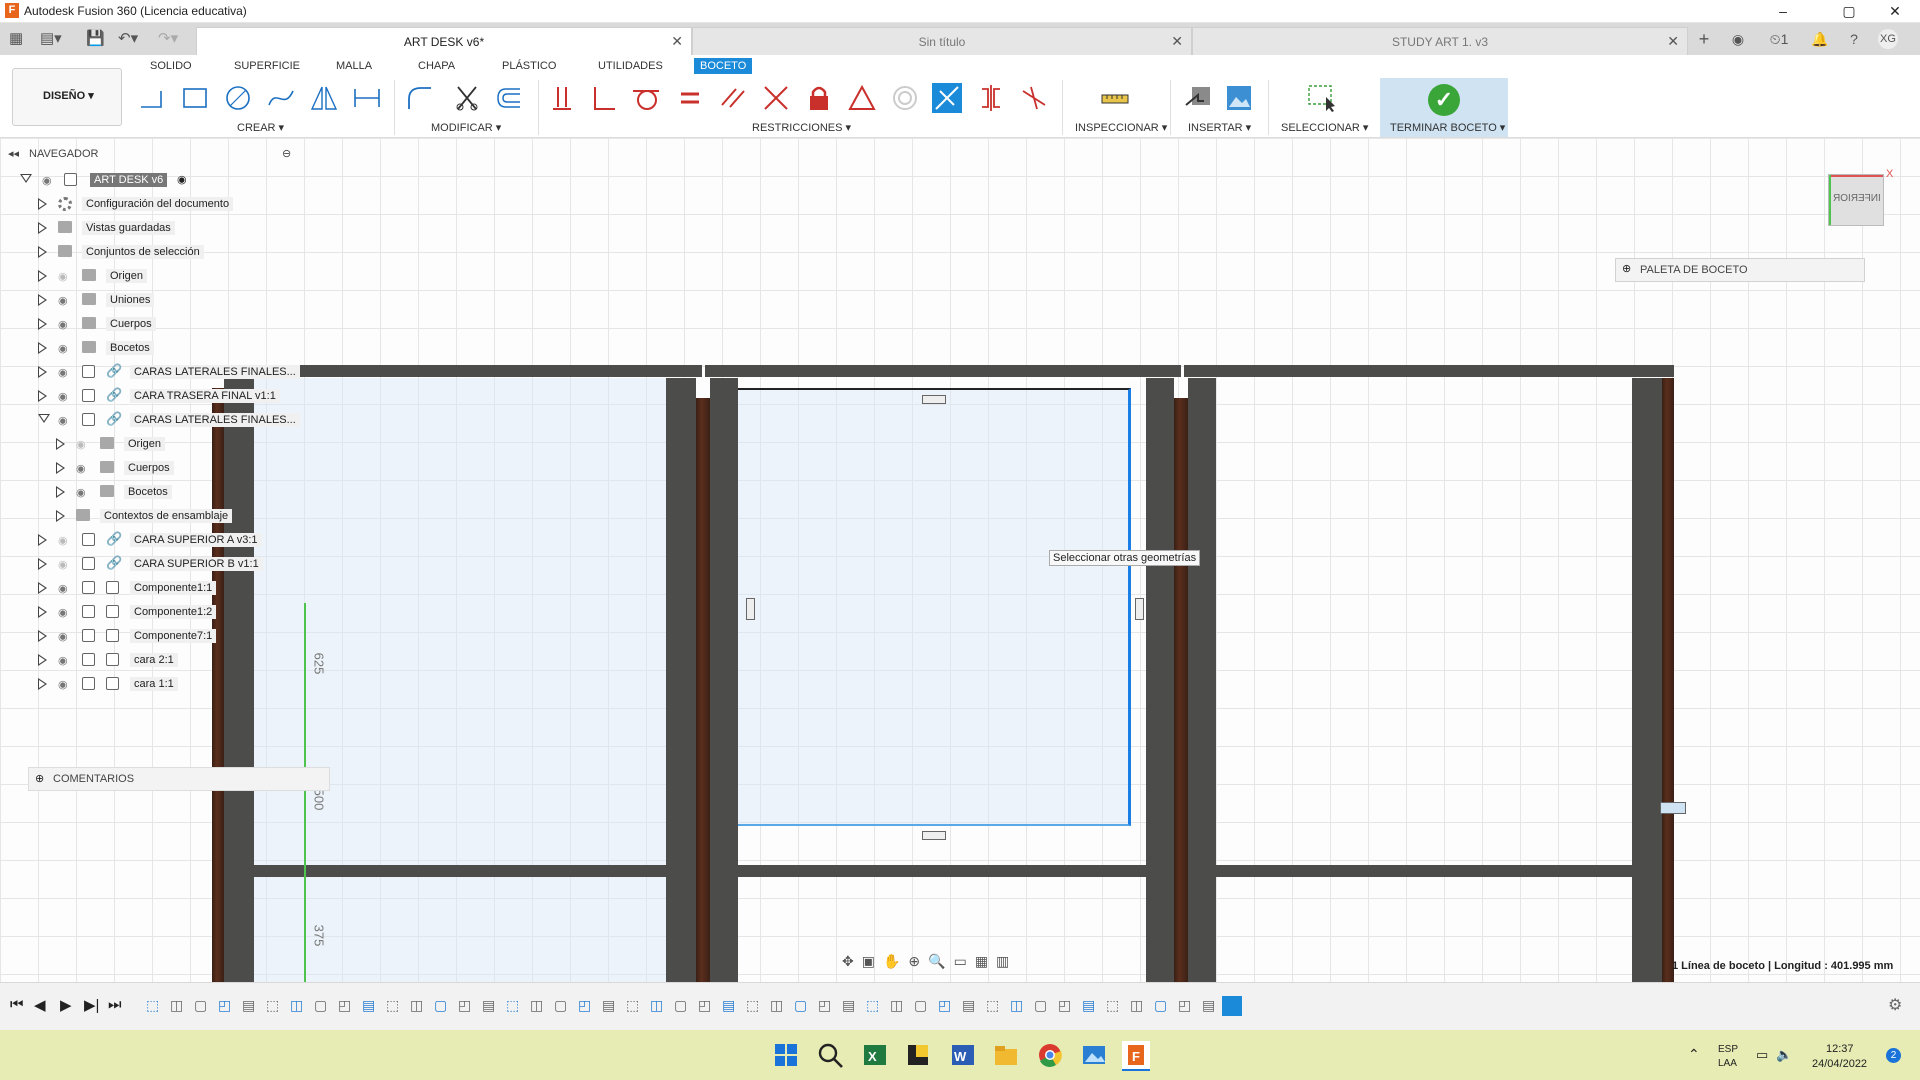  What do you see at coordinates (852, 961) in the screenshot?
I see `orbit-icon: ✥` at bounding box center [852, 961].